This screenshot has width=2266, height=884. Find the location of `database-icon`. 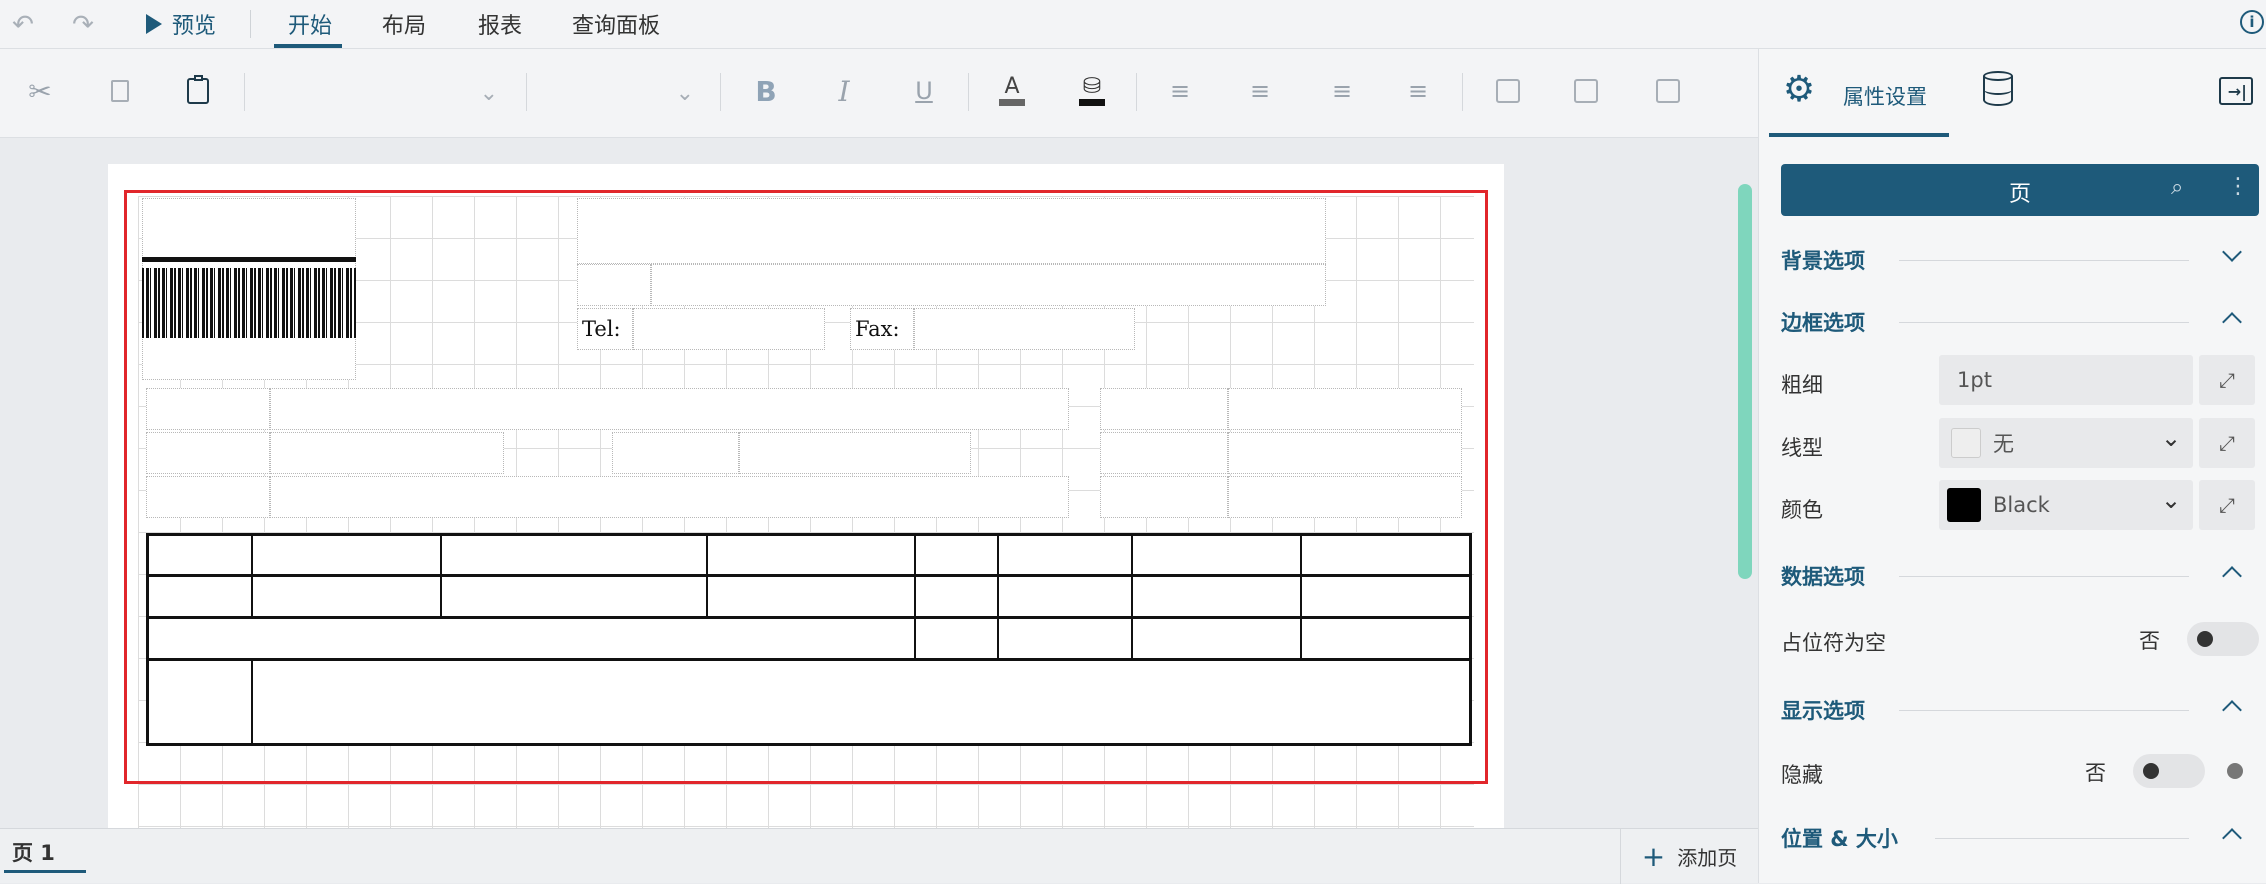

database-icon is located at coordinates (1999, 91).